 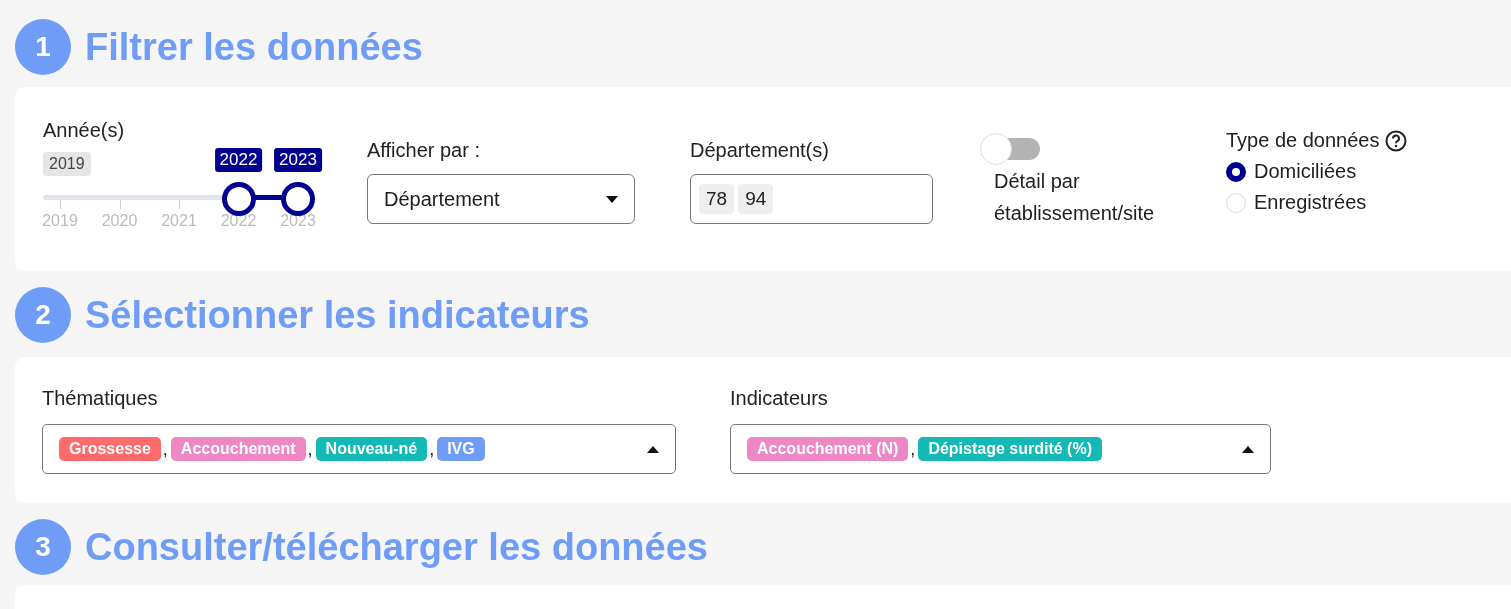 I want to click on tag: Nouveau-né, so click(x=371, y=449).